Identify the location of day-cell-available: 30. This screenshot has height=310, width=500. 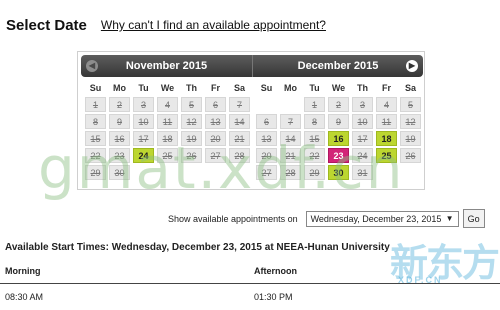
(338, 172).